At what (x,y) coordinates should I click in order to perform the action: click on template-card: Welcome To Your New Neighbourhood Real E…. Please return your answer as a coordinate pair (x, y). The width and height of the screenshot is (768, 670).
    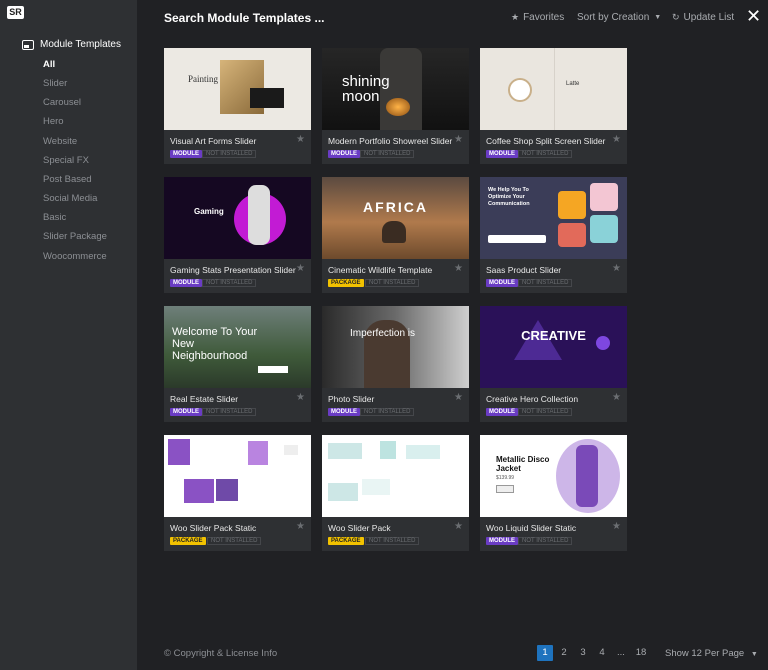
    Looking at the image, I should click on (237, 364).